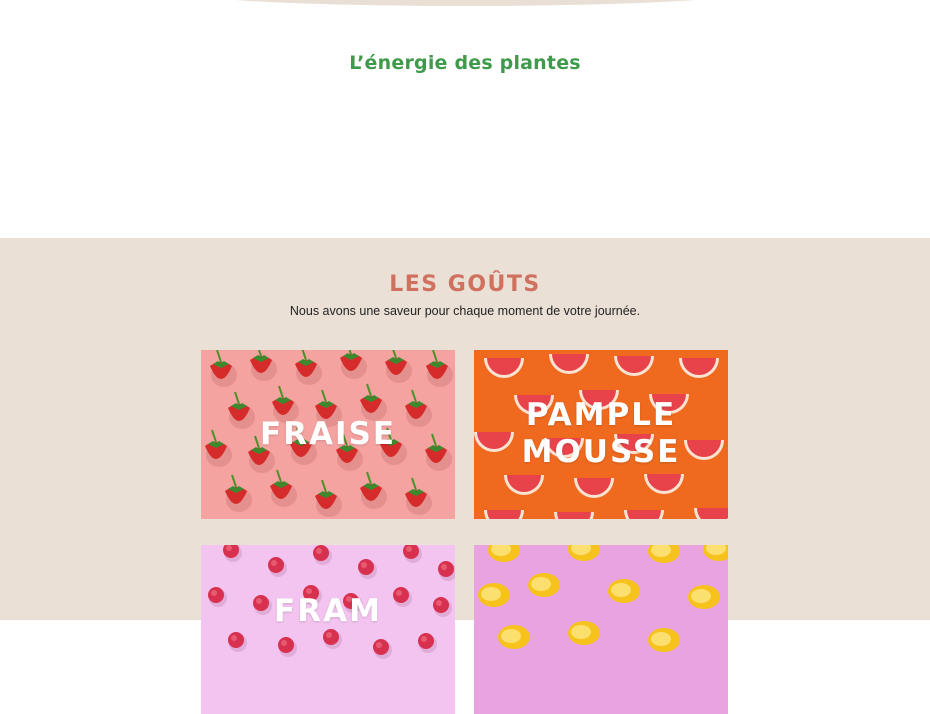 This screenshot has width=930, height=714. I want to click on flavor-card-framboise: FRAM, so click(328, 629).